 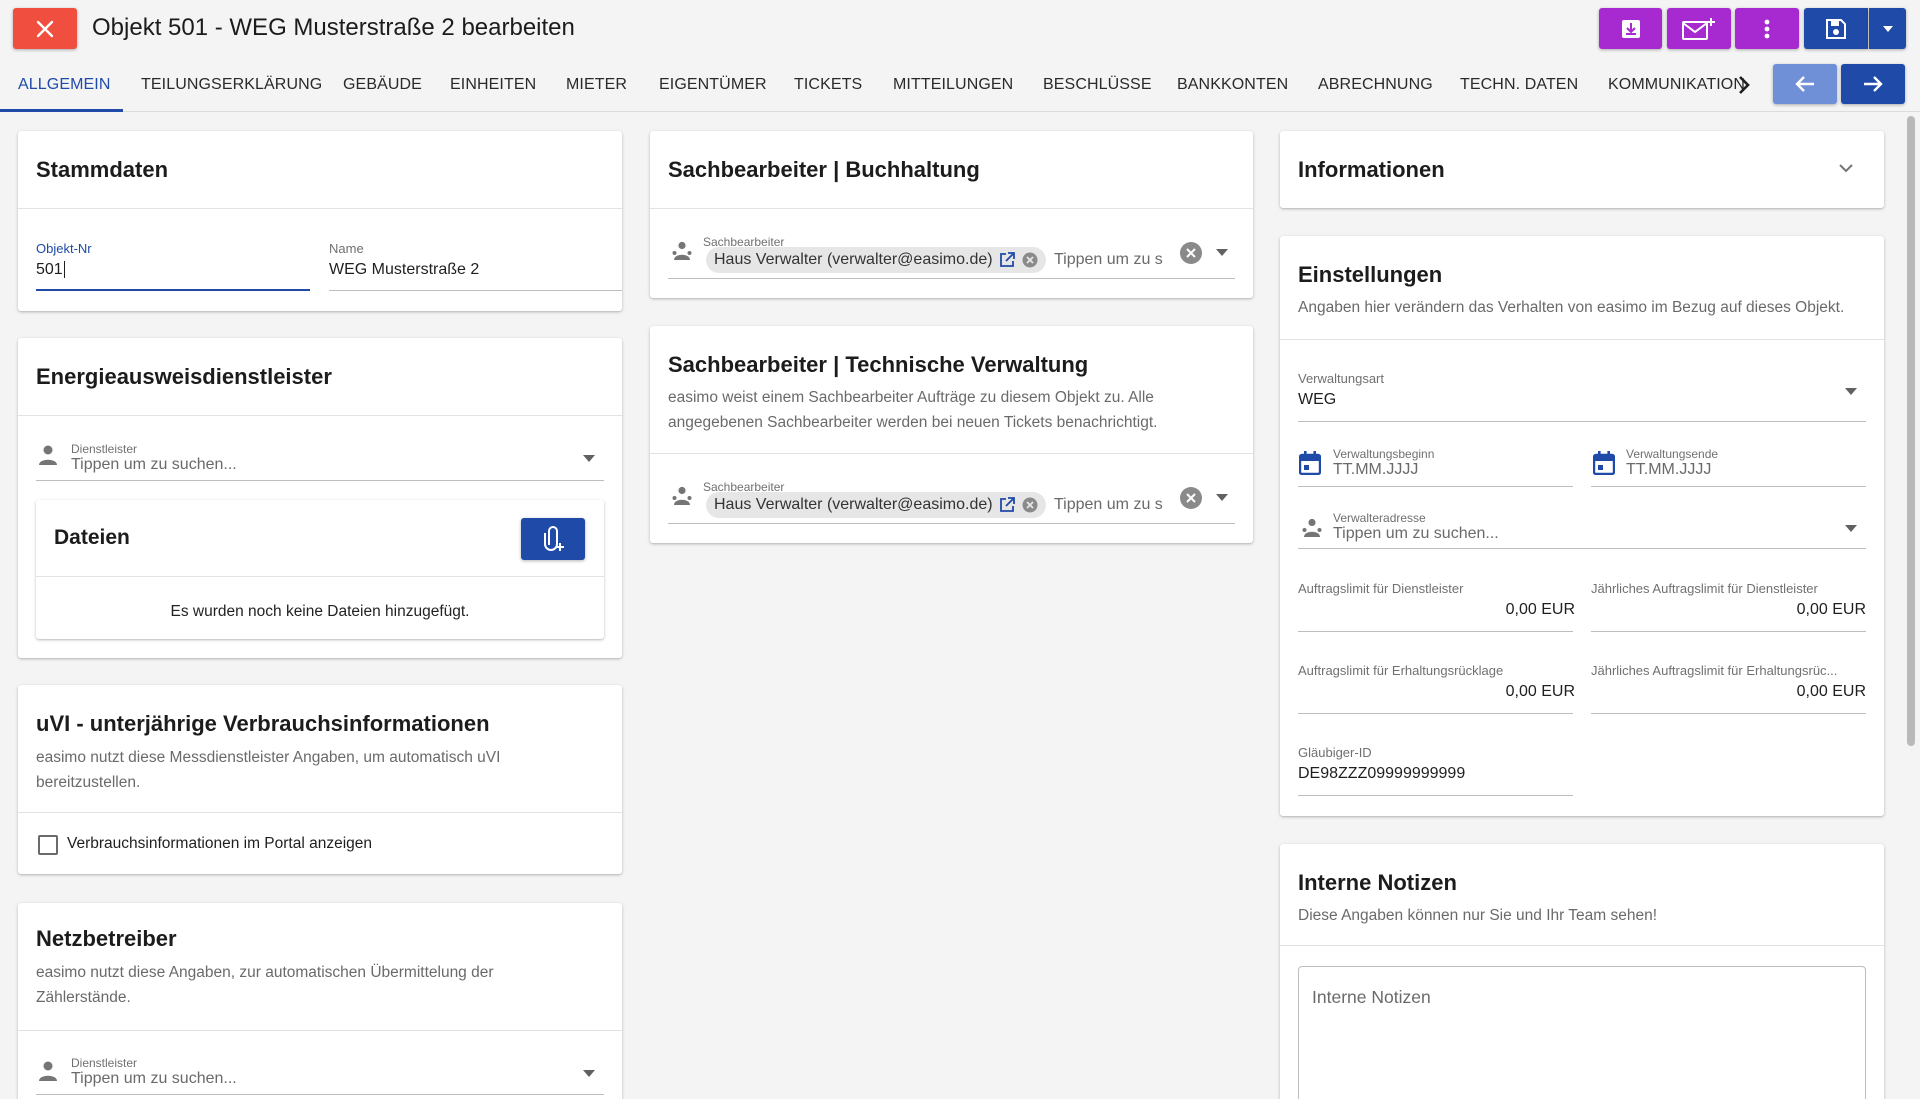 I want to click on auftragslimit-erhaltung-input: 0,00 EUR, so click(x=1540, y=692).